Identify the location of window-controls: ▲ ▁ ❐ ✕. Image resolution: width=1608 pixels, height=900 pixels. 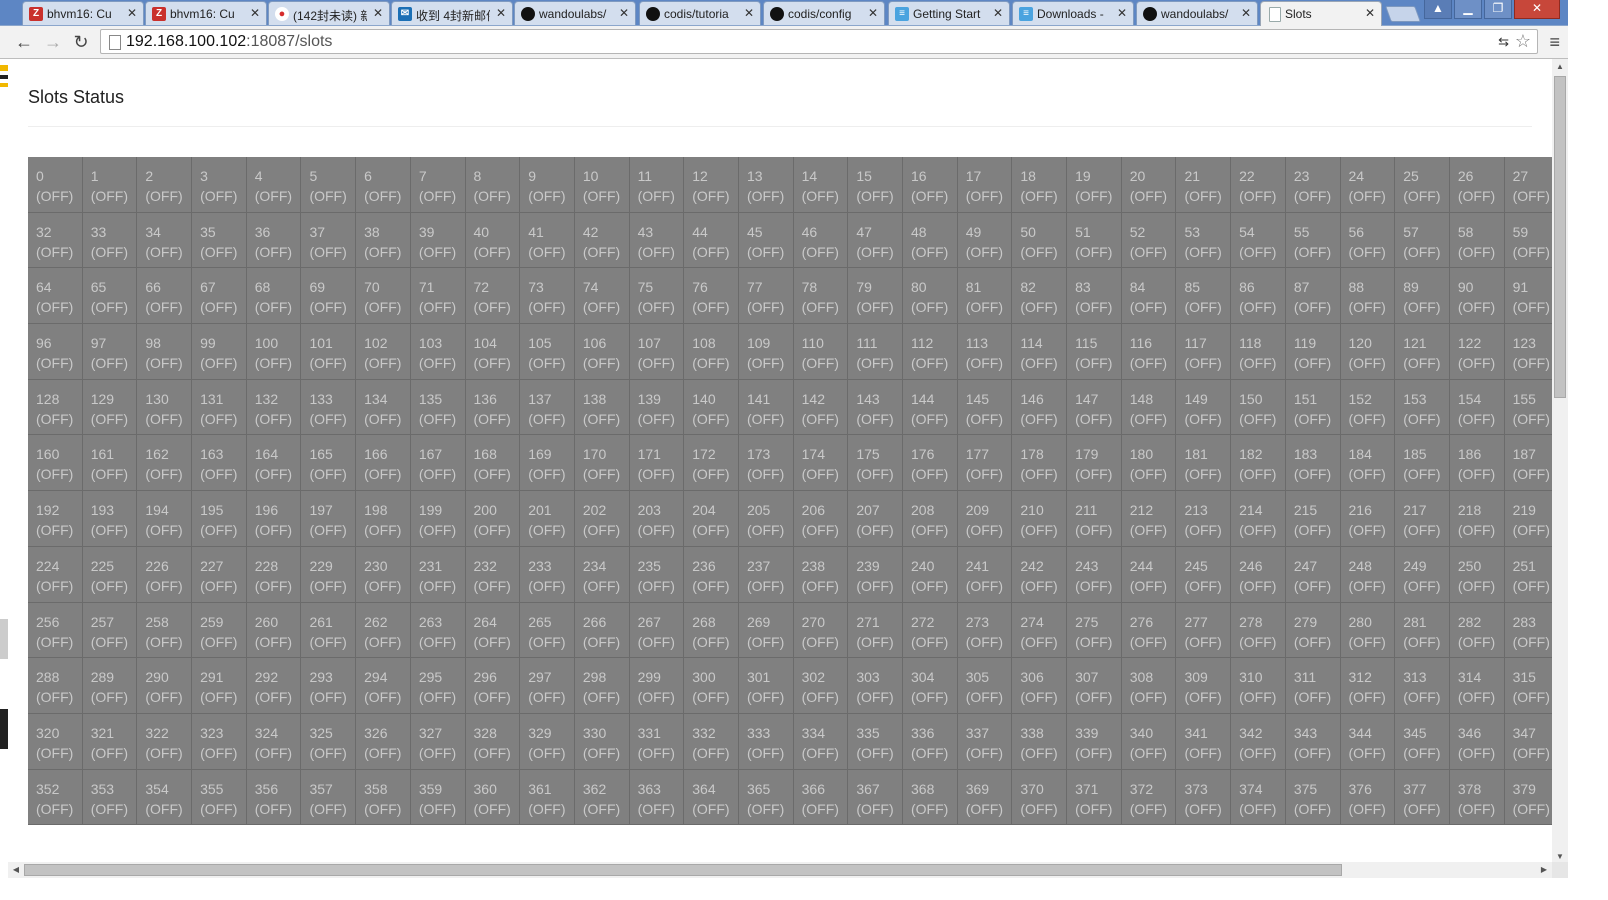
(1492, 10).